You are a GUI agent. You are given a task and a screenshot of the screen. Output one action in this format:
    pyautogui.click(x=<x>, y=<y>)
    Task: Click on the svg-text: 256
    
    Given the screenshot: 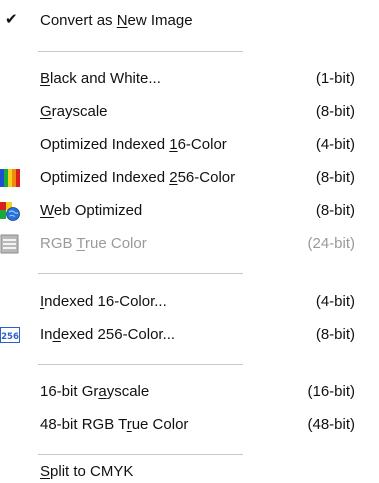 What is the action you would take?
    pyautogui.click(x=10, y=337)
    